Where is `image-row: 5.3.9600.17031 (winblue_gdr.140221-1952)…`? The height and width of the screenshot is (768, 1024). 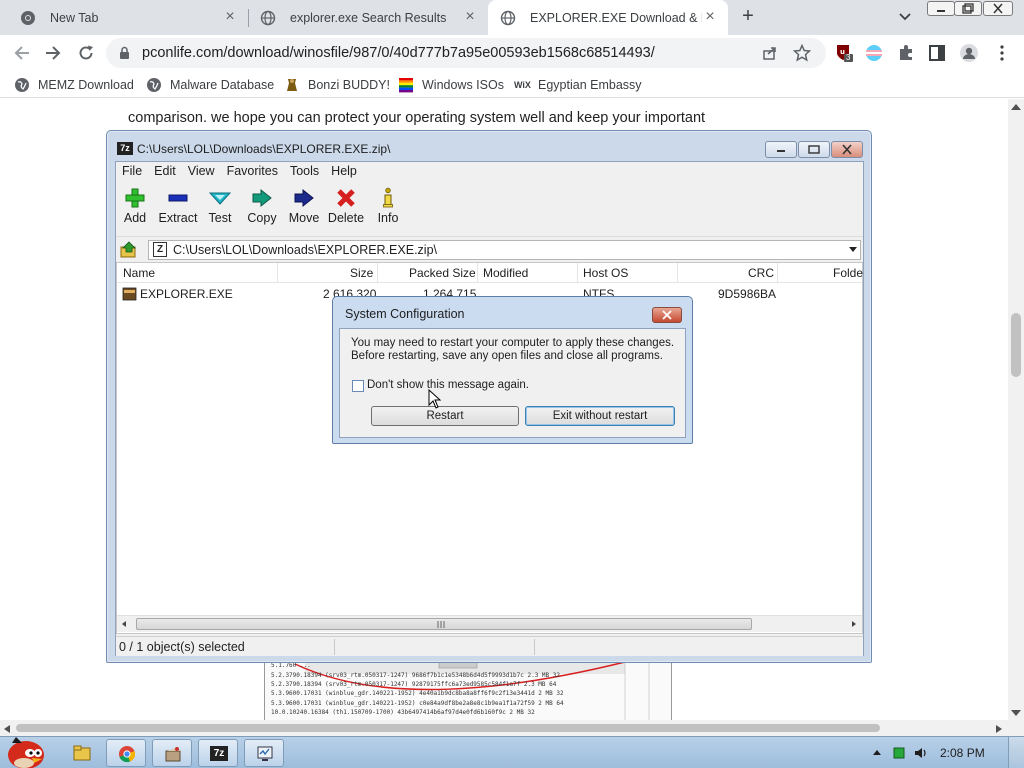
image-row: 5.3.9600.17031 (winblue_gdr.140221-1952)… is located at coordinates (417, 703).